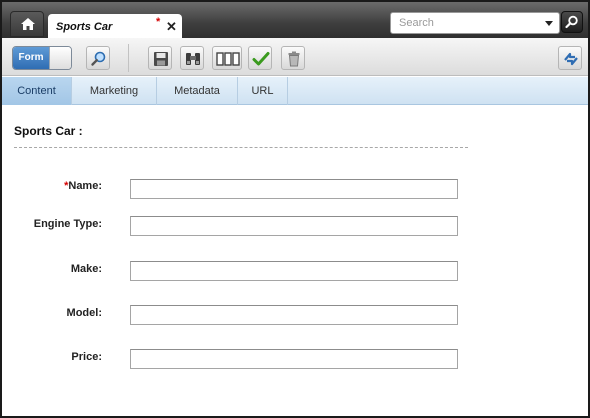 This screenshot has width=590, height=418. I want to click on price-label: Price:, so click(86, 357).